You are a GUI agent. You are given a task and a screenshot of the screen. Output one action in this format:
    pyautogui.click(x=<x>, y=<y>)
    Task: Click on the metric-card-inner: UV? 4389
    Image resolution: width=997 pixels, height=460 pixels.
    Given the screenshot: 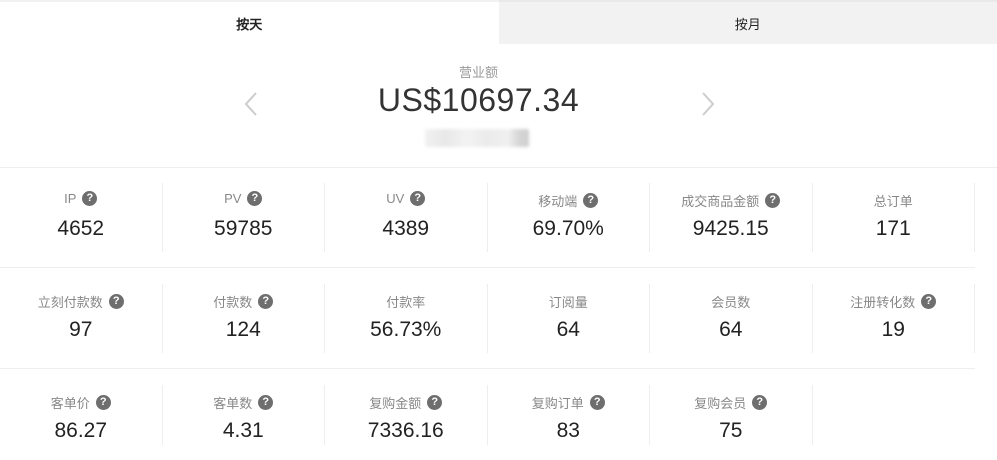 What is the action you would take?
    pyautogui.click(x=406, y=217)
    